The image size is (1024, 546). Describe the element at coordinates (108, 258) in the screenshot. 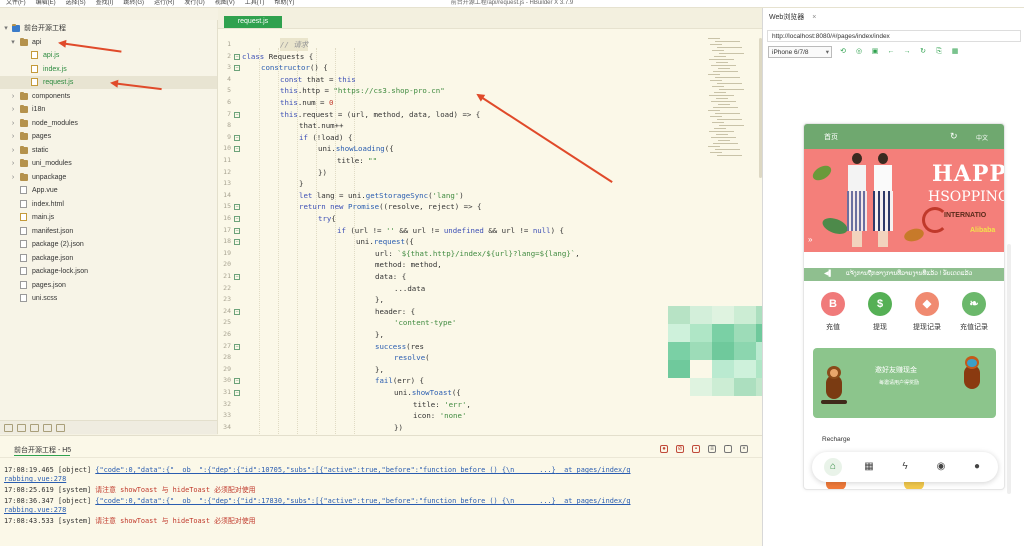

I see `tree-item-package-json: package.json` at that location.